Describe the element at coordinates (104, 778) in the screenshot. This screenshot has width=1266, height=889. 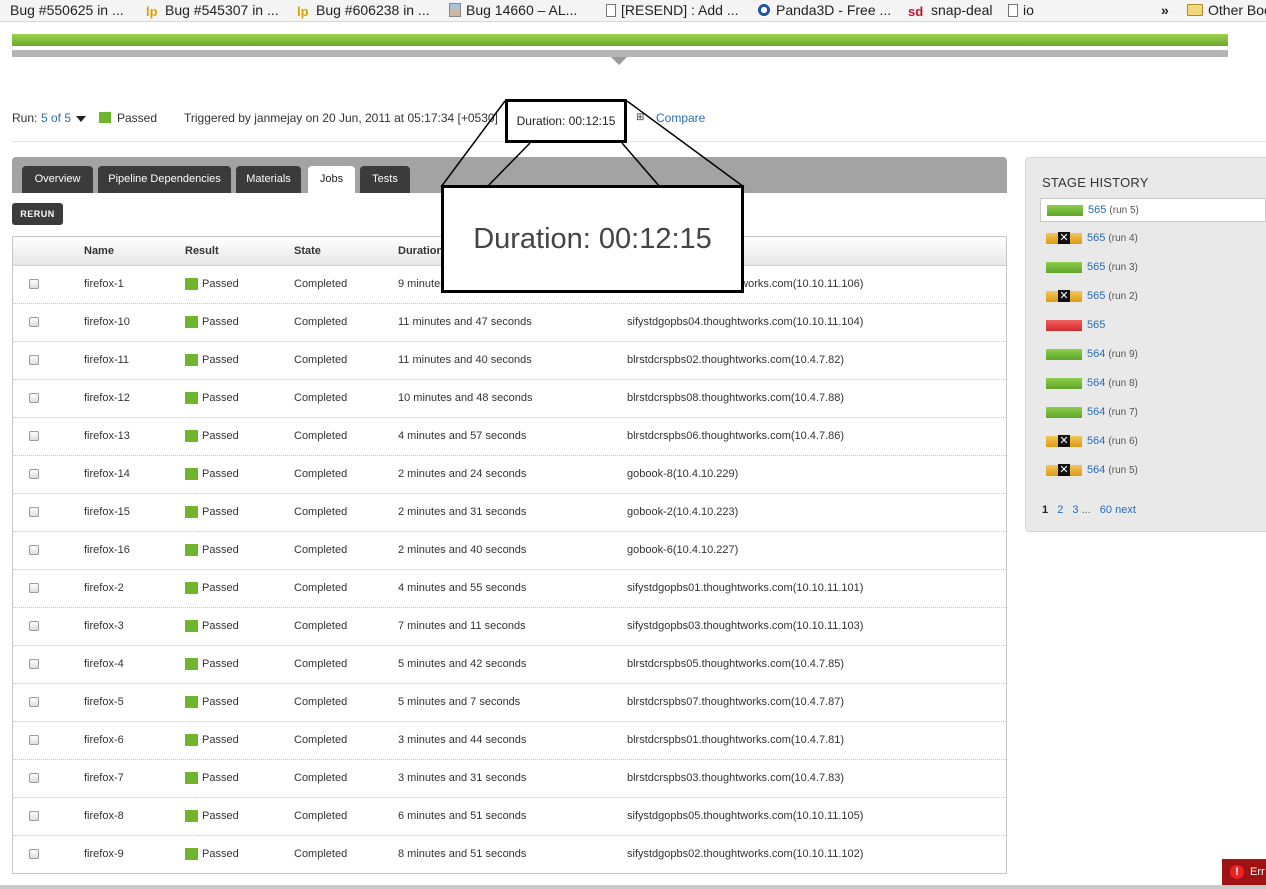
I see `job-name-link: firefox-7` at that location.